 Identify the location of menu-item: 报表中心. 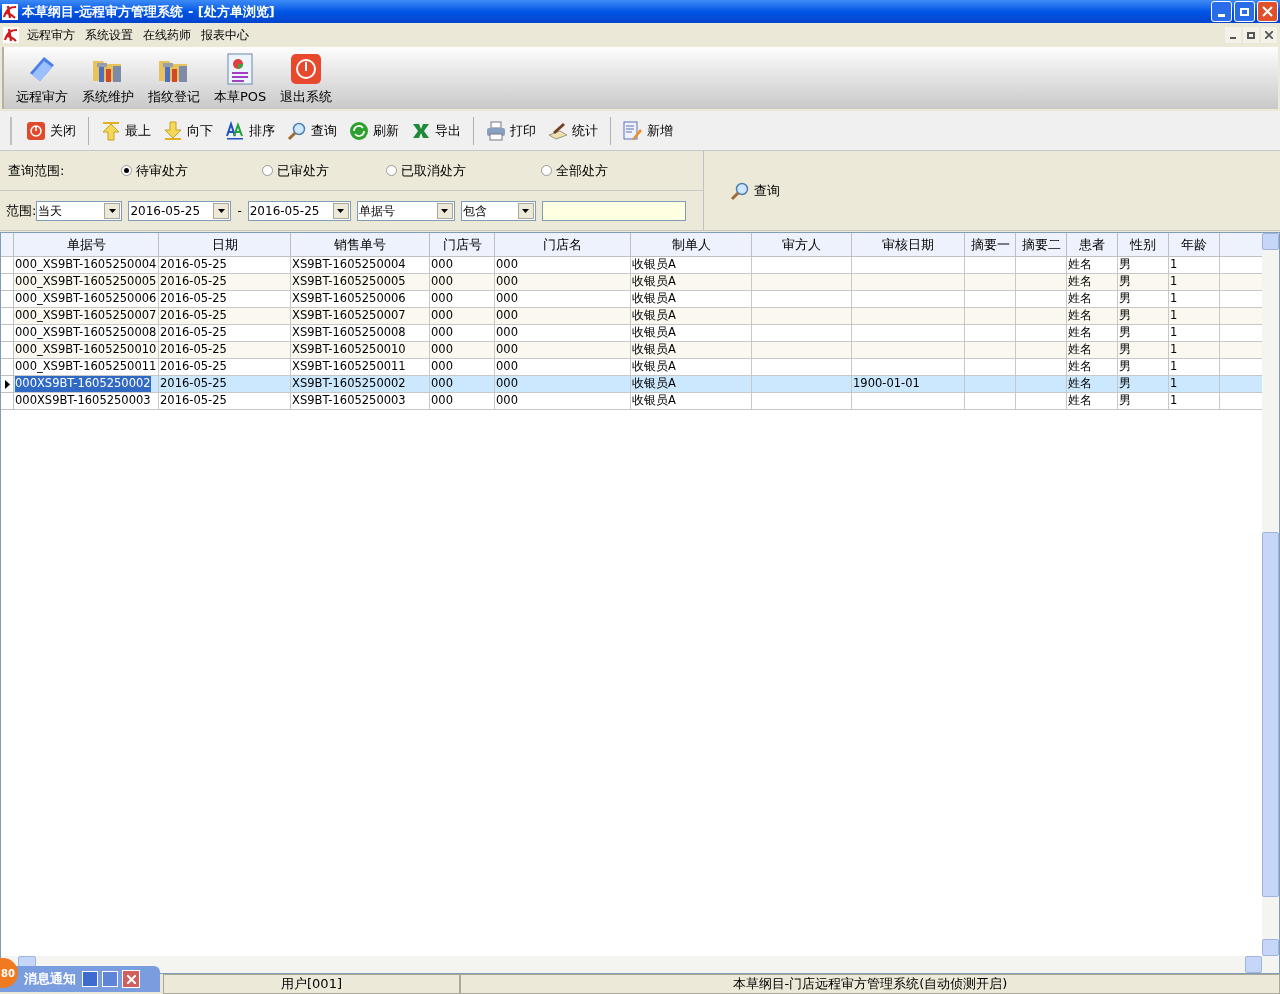
(225, 35).